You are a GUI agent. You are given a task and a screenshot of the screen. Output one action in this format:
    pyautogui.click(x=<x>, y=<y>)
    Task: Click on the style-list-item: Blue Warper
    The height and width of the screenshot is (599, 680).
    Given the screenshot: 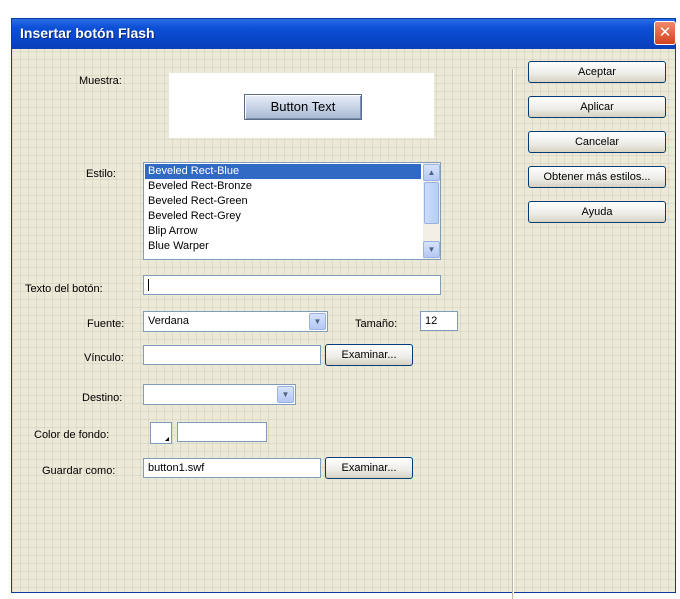 What is the action you would take?
    pyautogui.click(x=283, y=246)
    